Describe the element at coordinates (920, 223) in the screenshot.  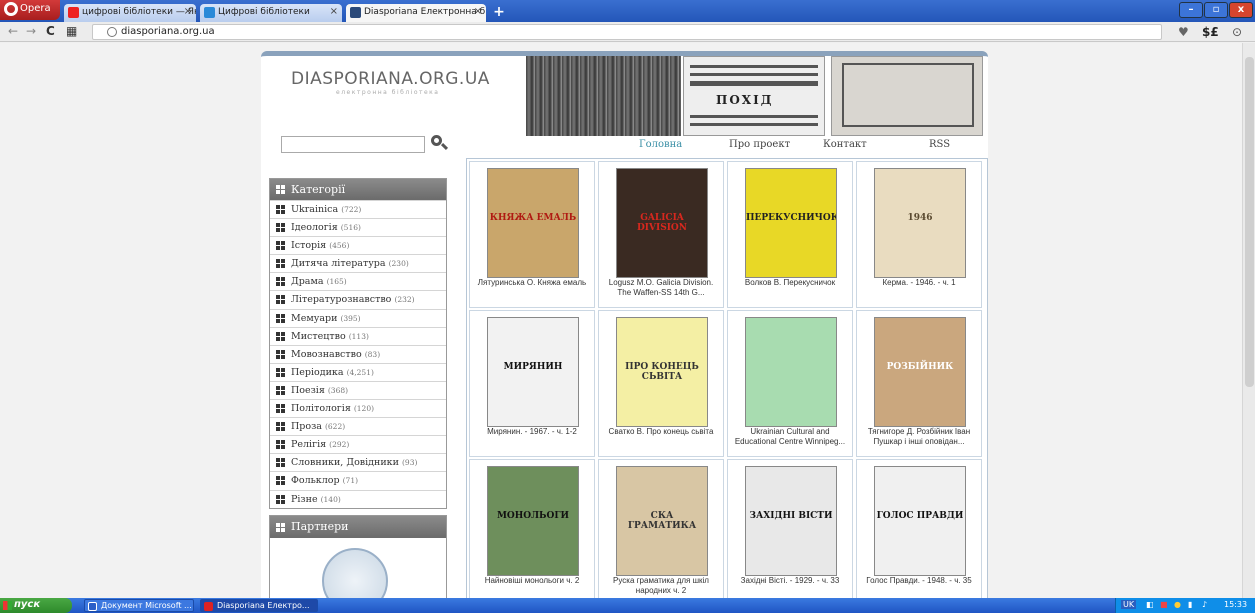
I see `book-cover: 1946` at that location.